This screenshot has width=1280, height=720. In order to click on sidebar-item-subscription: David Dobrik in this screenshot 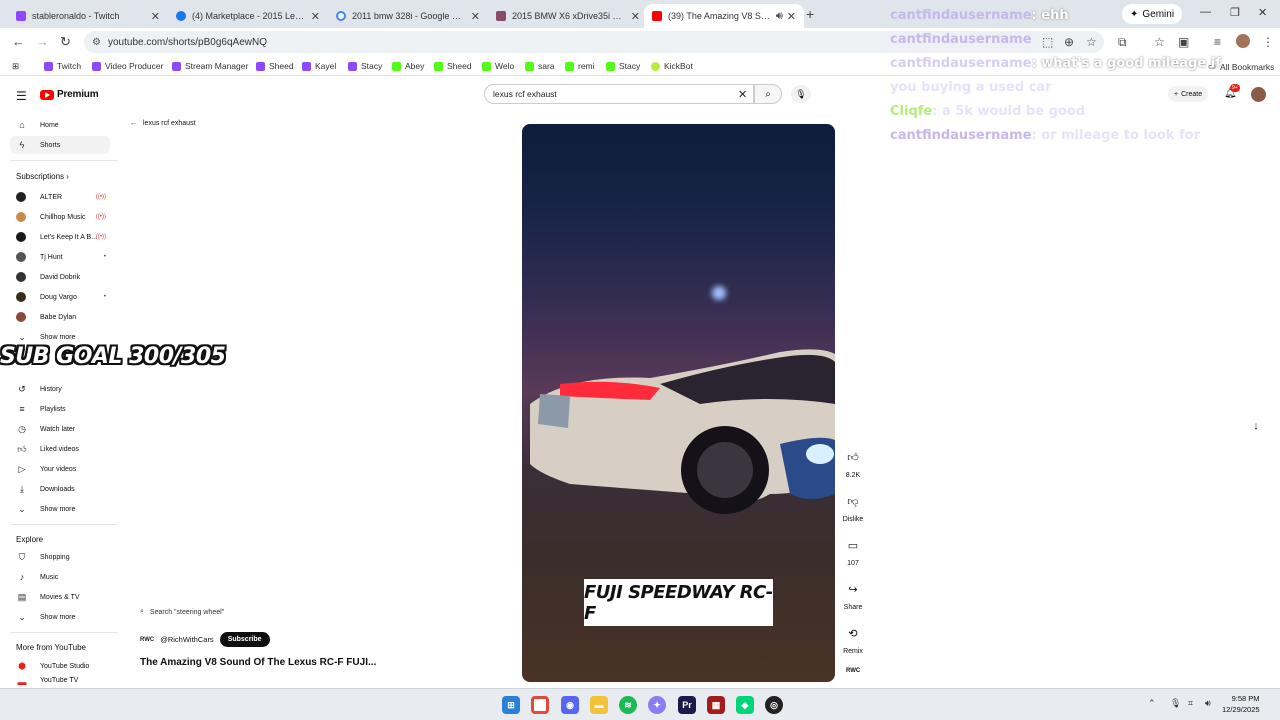, I will do `click(60, 277)`.